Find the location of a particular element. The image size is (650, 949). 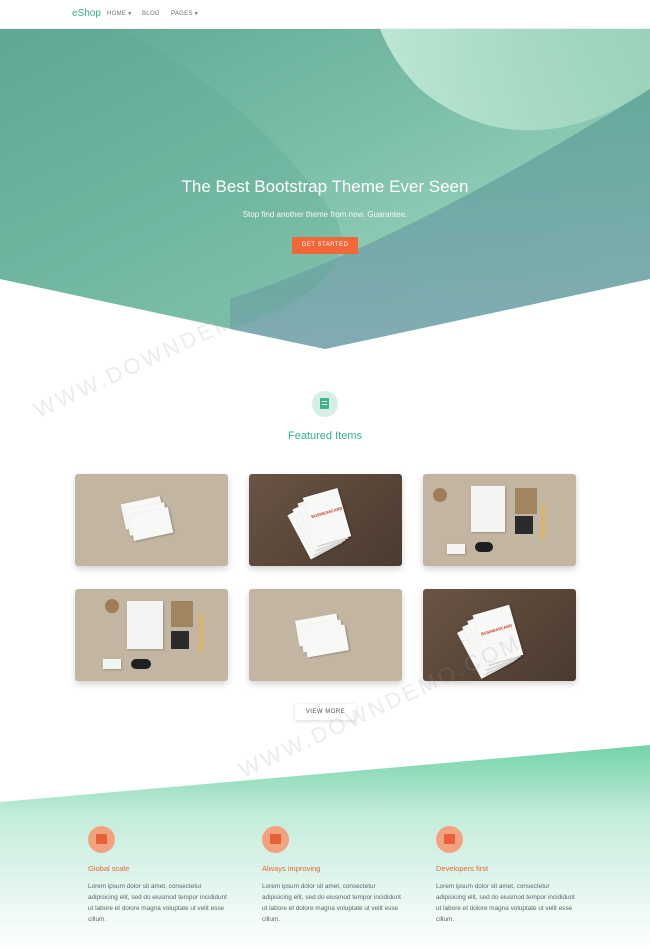

get-started-button: GET STARTED is located at coordinates (325, 245).